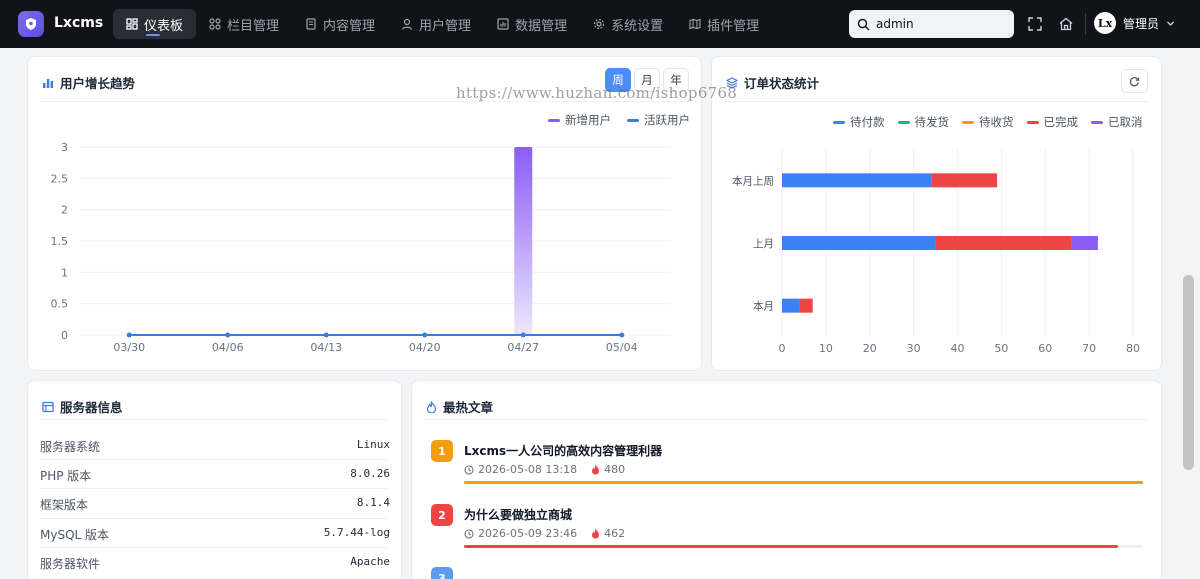  What do you see at coordinates (615, 533) in the screenshot?
I see `article-views: 462` at bounding box center [615, 533].